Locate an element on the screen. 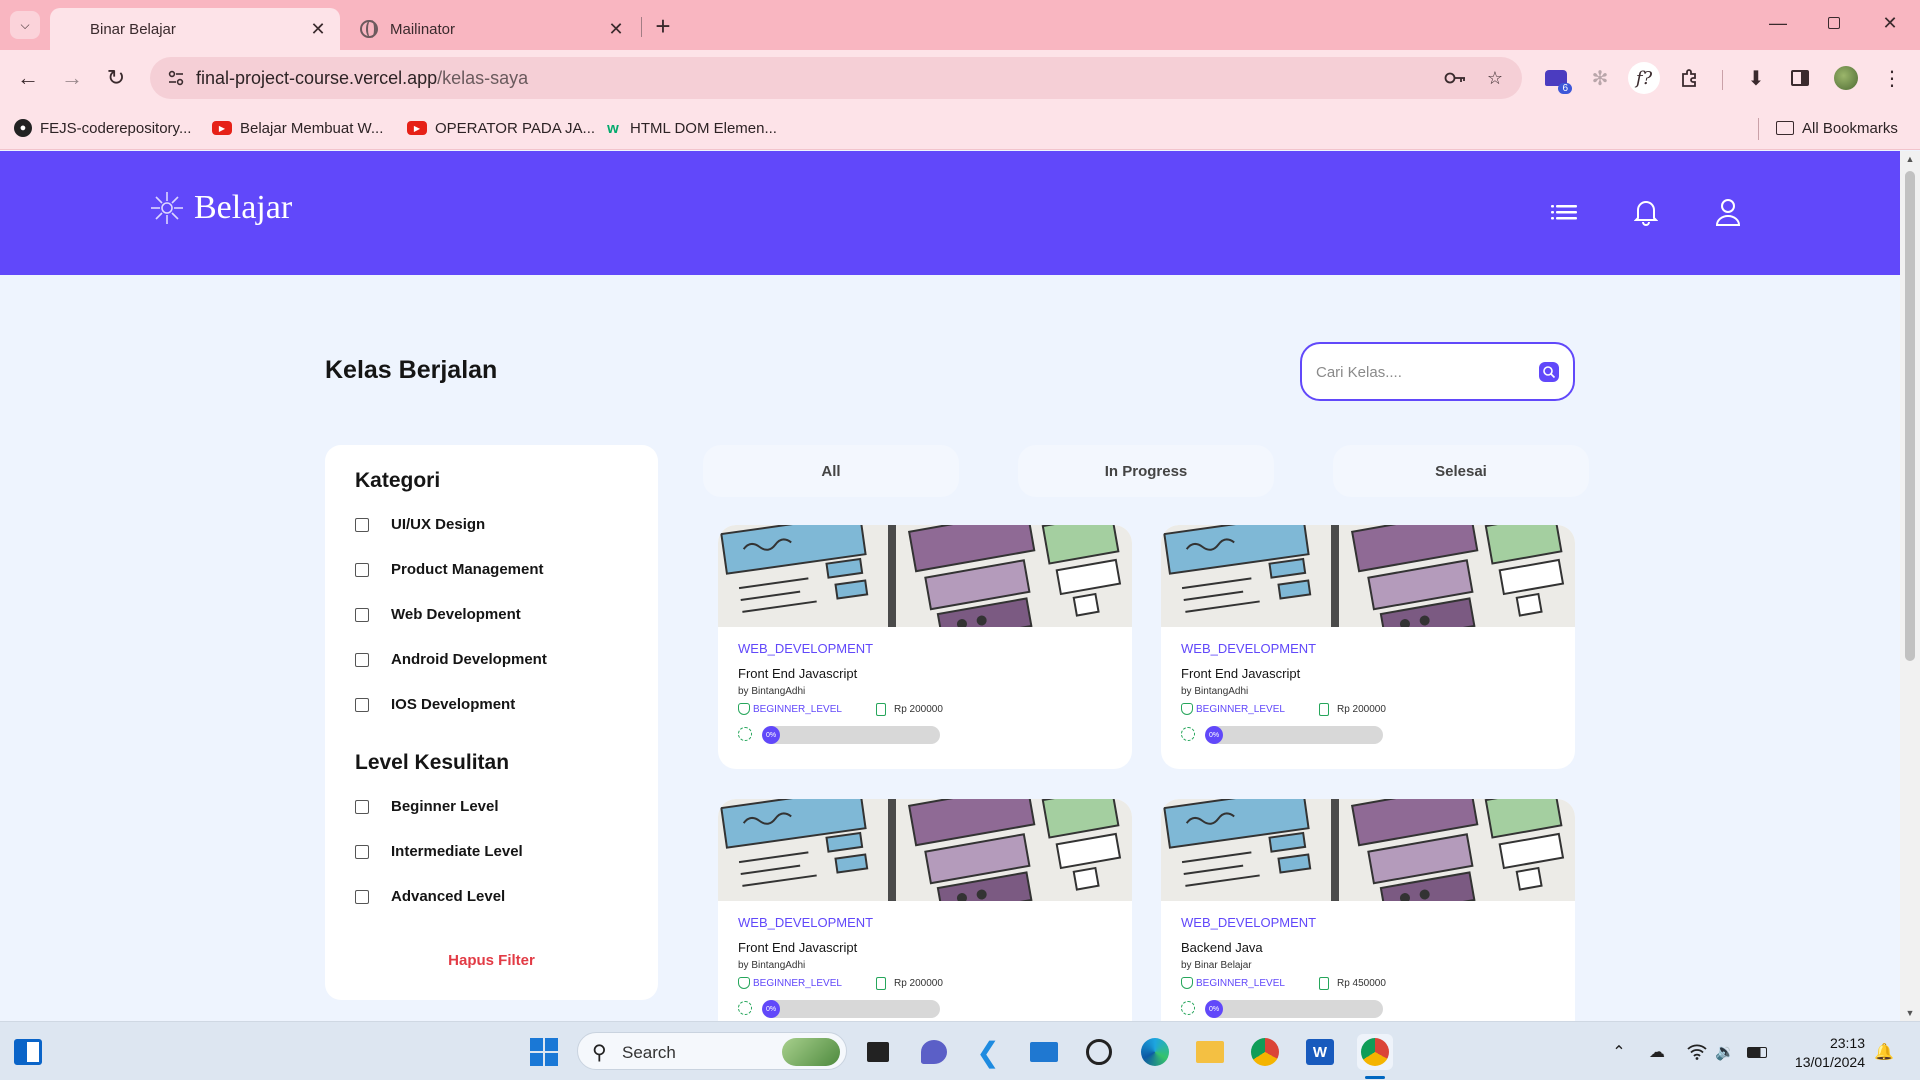 The height and width of the screenshot is (1080, 1920). progress-check-icon is located at coordinates (1188, 734).